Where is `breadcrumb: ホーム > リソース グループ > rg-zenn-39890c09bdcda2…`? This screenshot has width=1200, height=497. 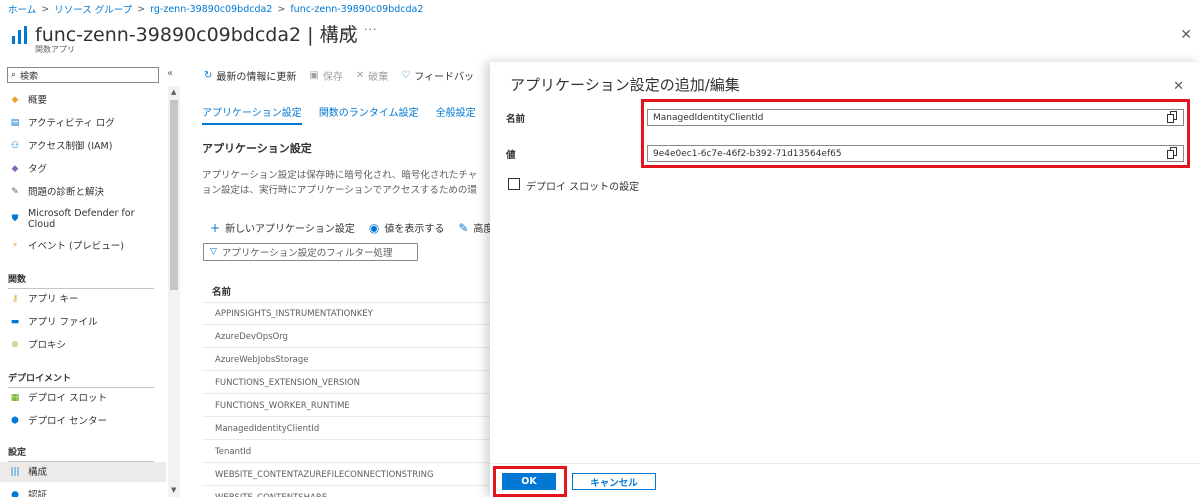
breadcrumb: ホーム > リソース グループ > rg-zenn-39890c09bdcda2… is located at coordinates (215, 9).